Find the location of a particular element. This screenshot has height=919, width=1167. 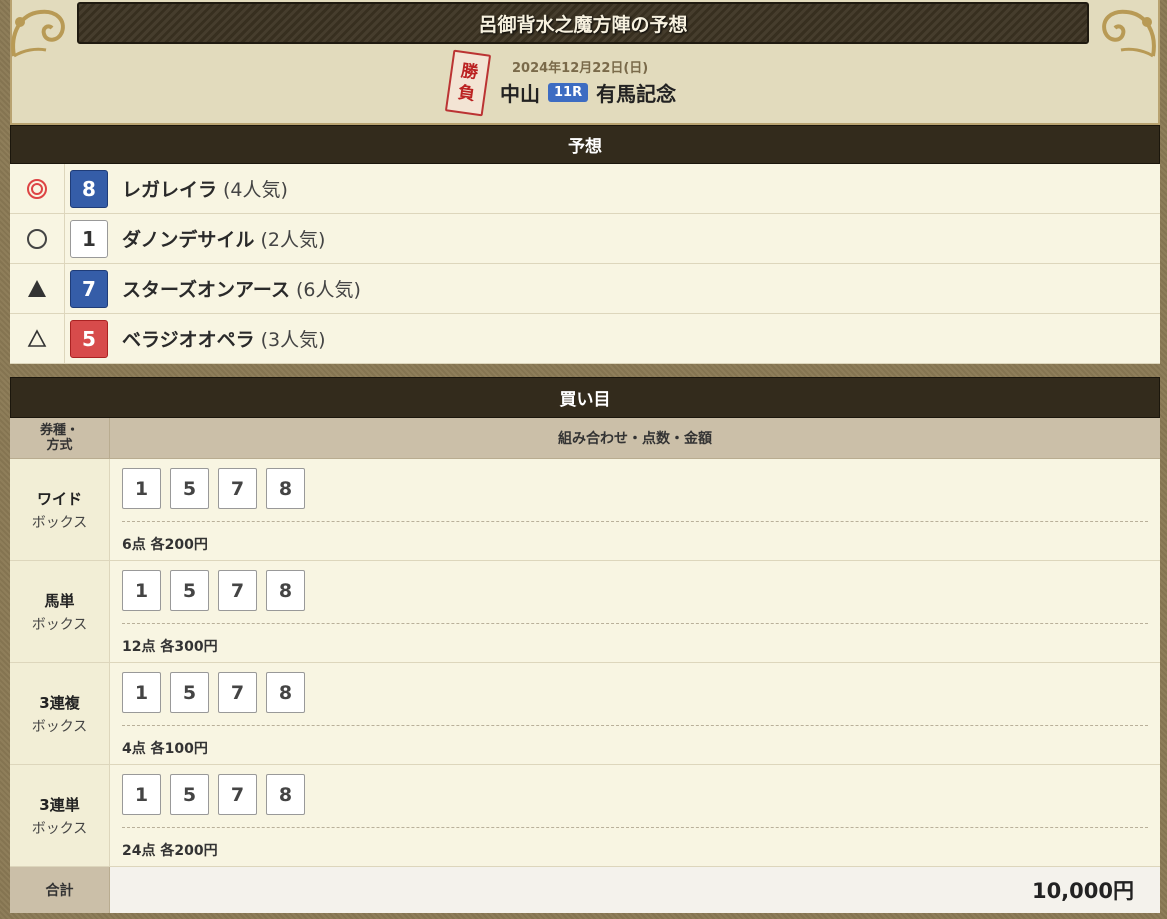

race-date: 2024年12月22日(日) is located at coordinates (580, 68).